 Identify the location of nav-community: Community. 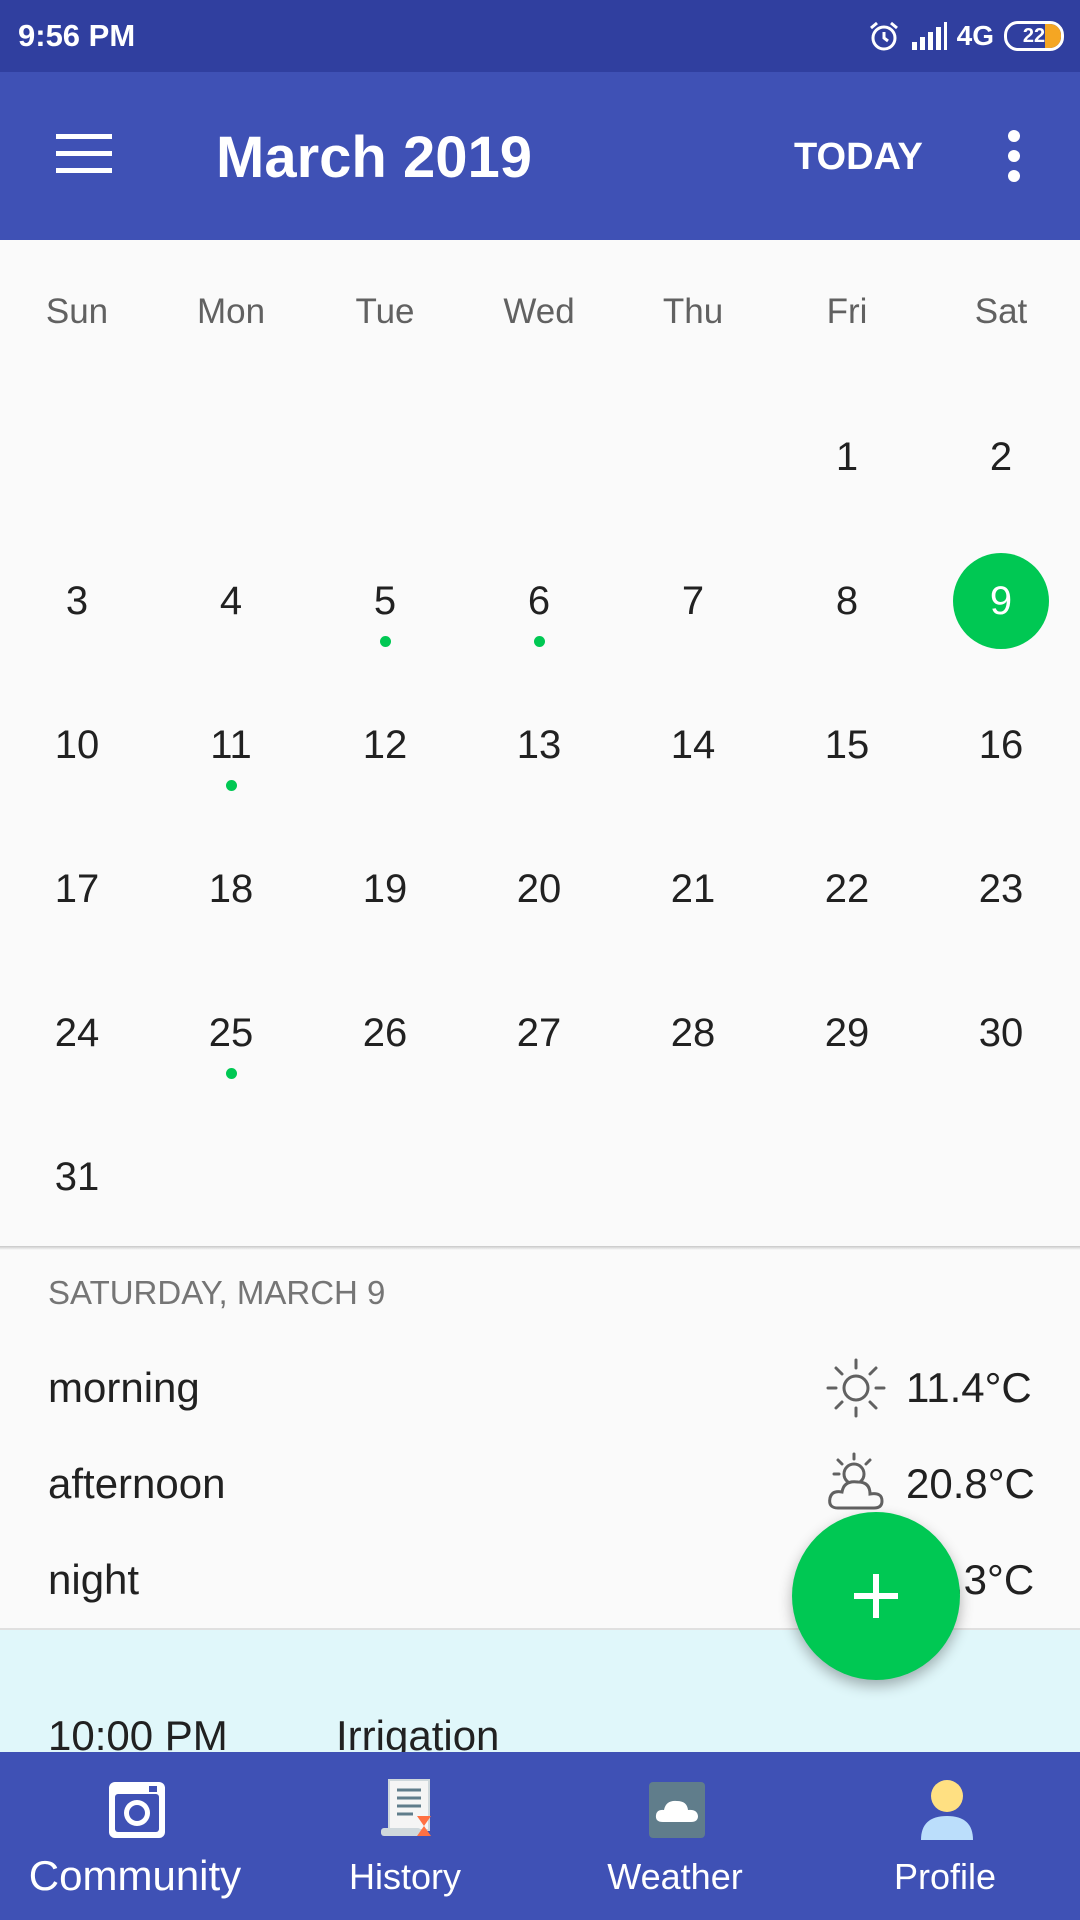
(135, 1836).